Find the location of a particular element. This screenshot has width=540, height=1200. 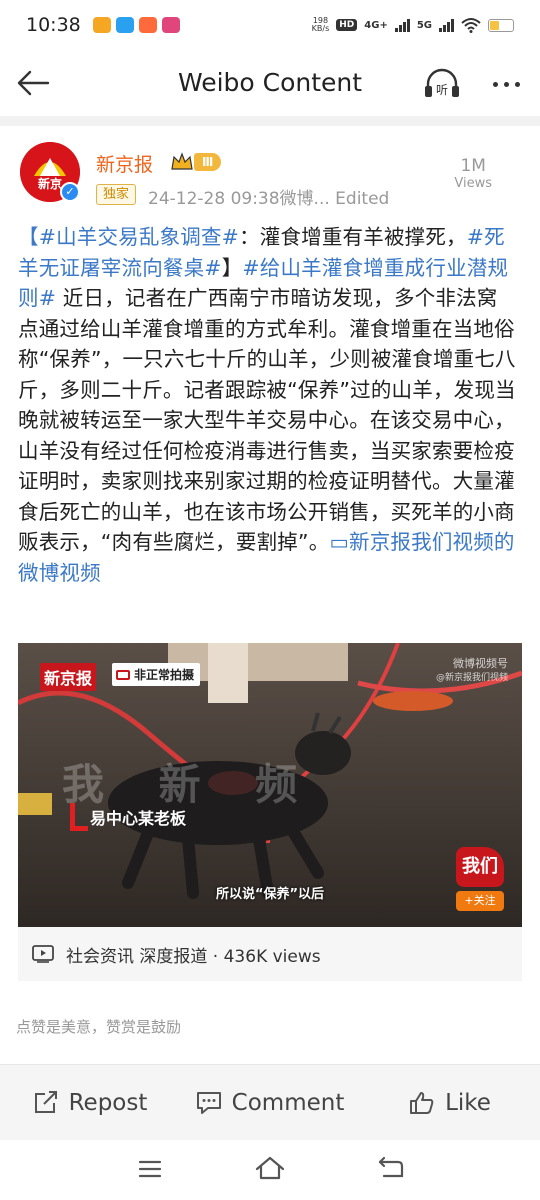

caption-tag-text: 易中心某老板 is located at coordinates (138, 818).